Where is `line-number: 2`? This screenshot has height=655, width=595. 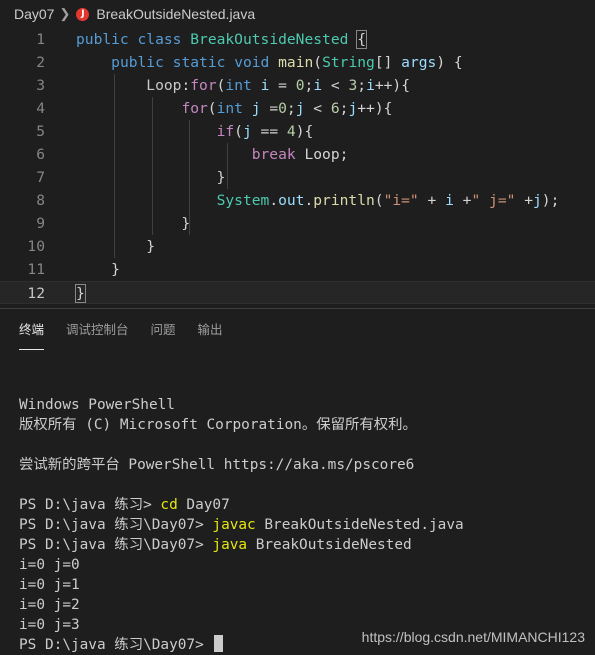
line-number: 2 is located at coordinates (40, 62).